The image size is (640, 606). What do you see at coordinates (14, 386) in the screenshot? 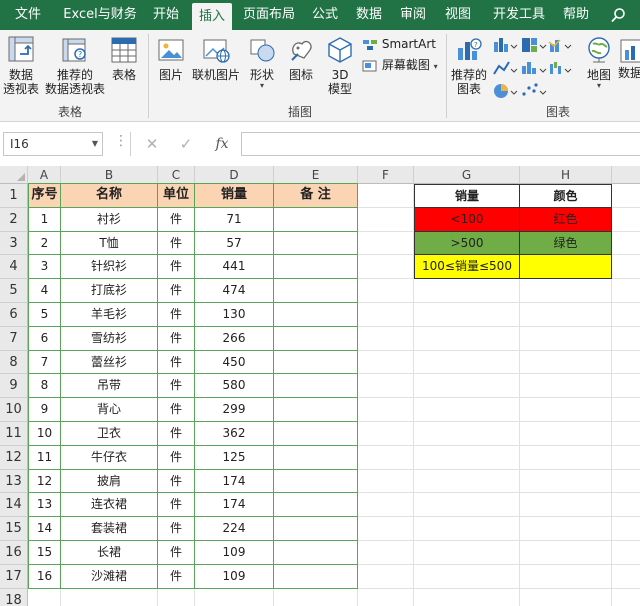
I see `row-header: 9` at bounding box center [14, 386].